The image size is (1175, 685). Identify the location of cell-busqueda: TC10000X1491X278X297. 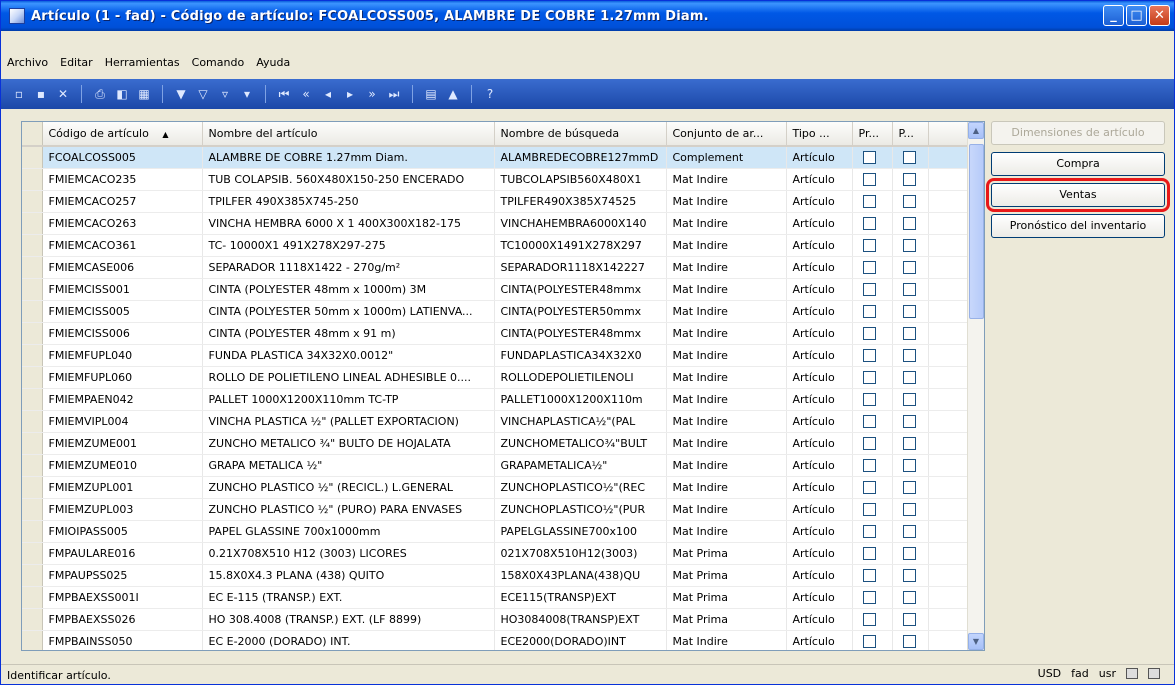
(580, 245).